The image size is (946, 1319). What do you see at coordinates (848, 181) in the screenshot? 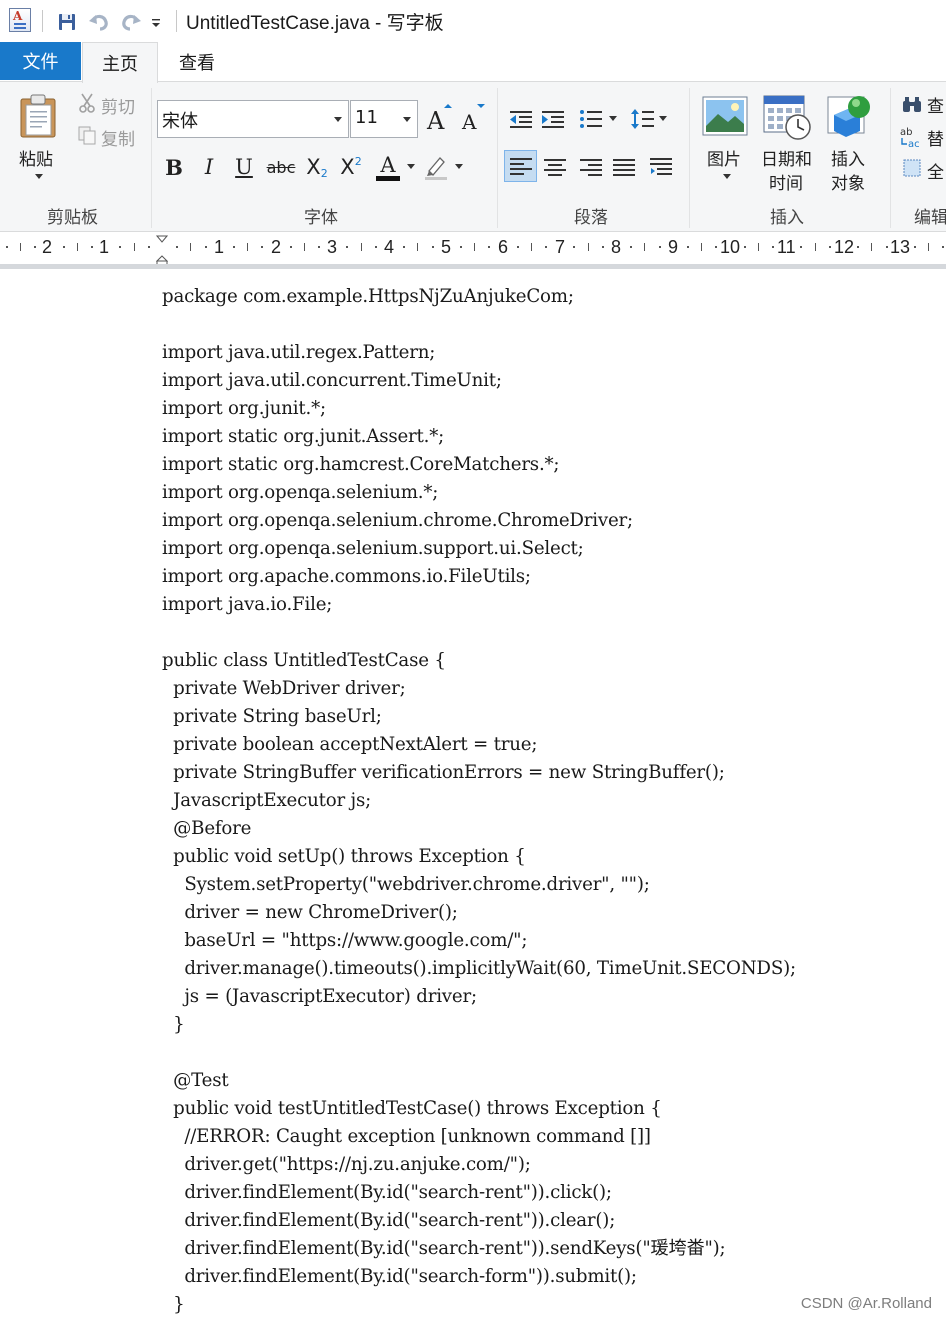
I see `insert-object-label-line2: 对象` at bounding box center [848, 181].